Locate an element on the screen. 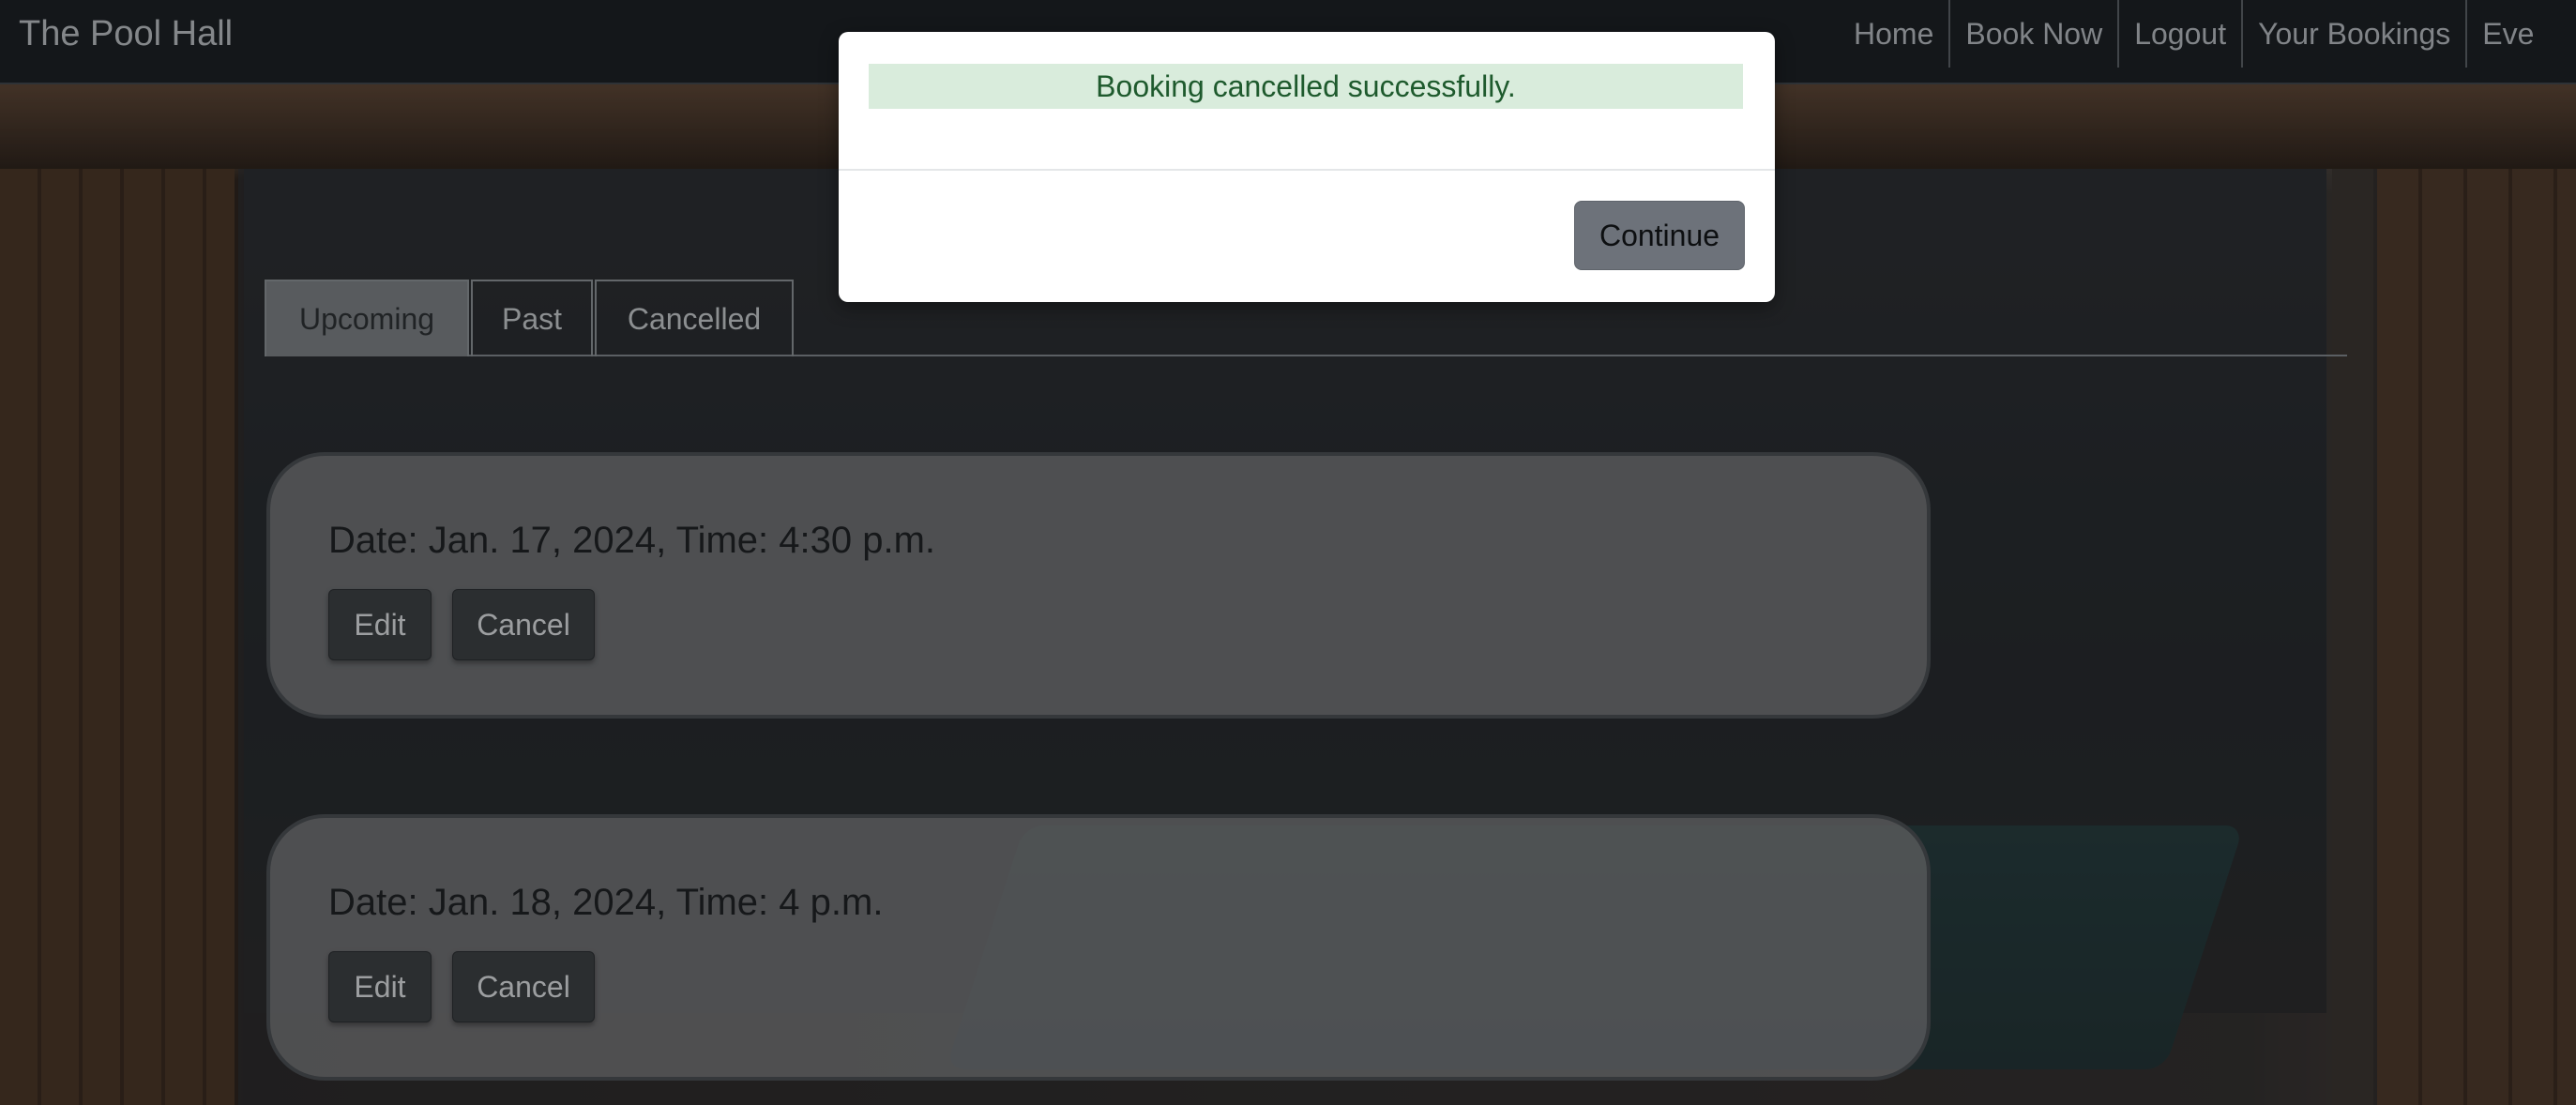 Image resolution: width=2576 pixels, height=1105 pixels. success-alert: Booking cancelled successfully. is located at coordinates (1306, 86).